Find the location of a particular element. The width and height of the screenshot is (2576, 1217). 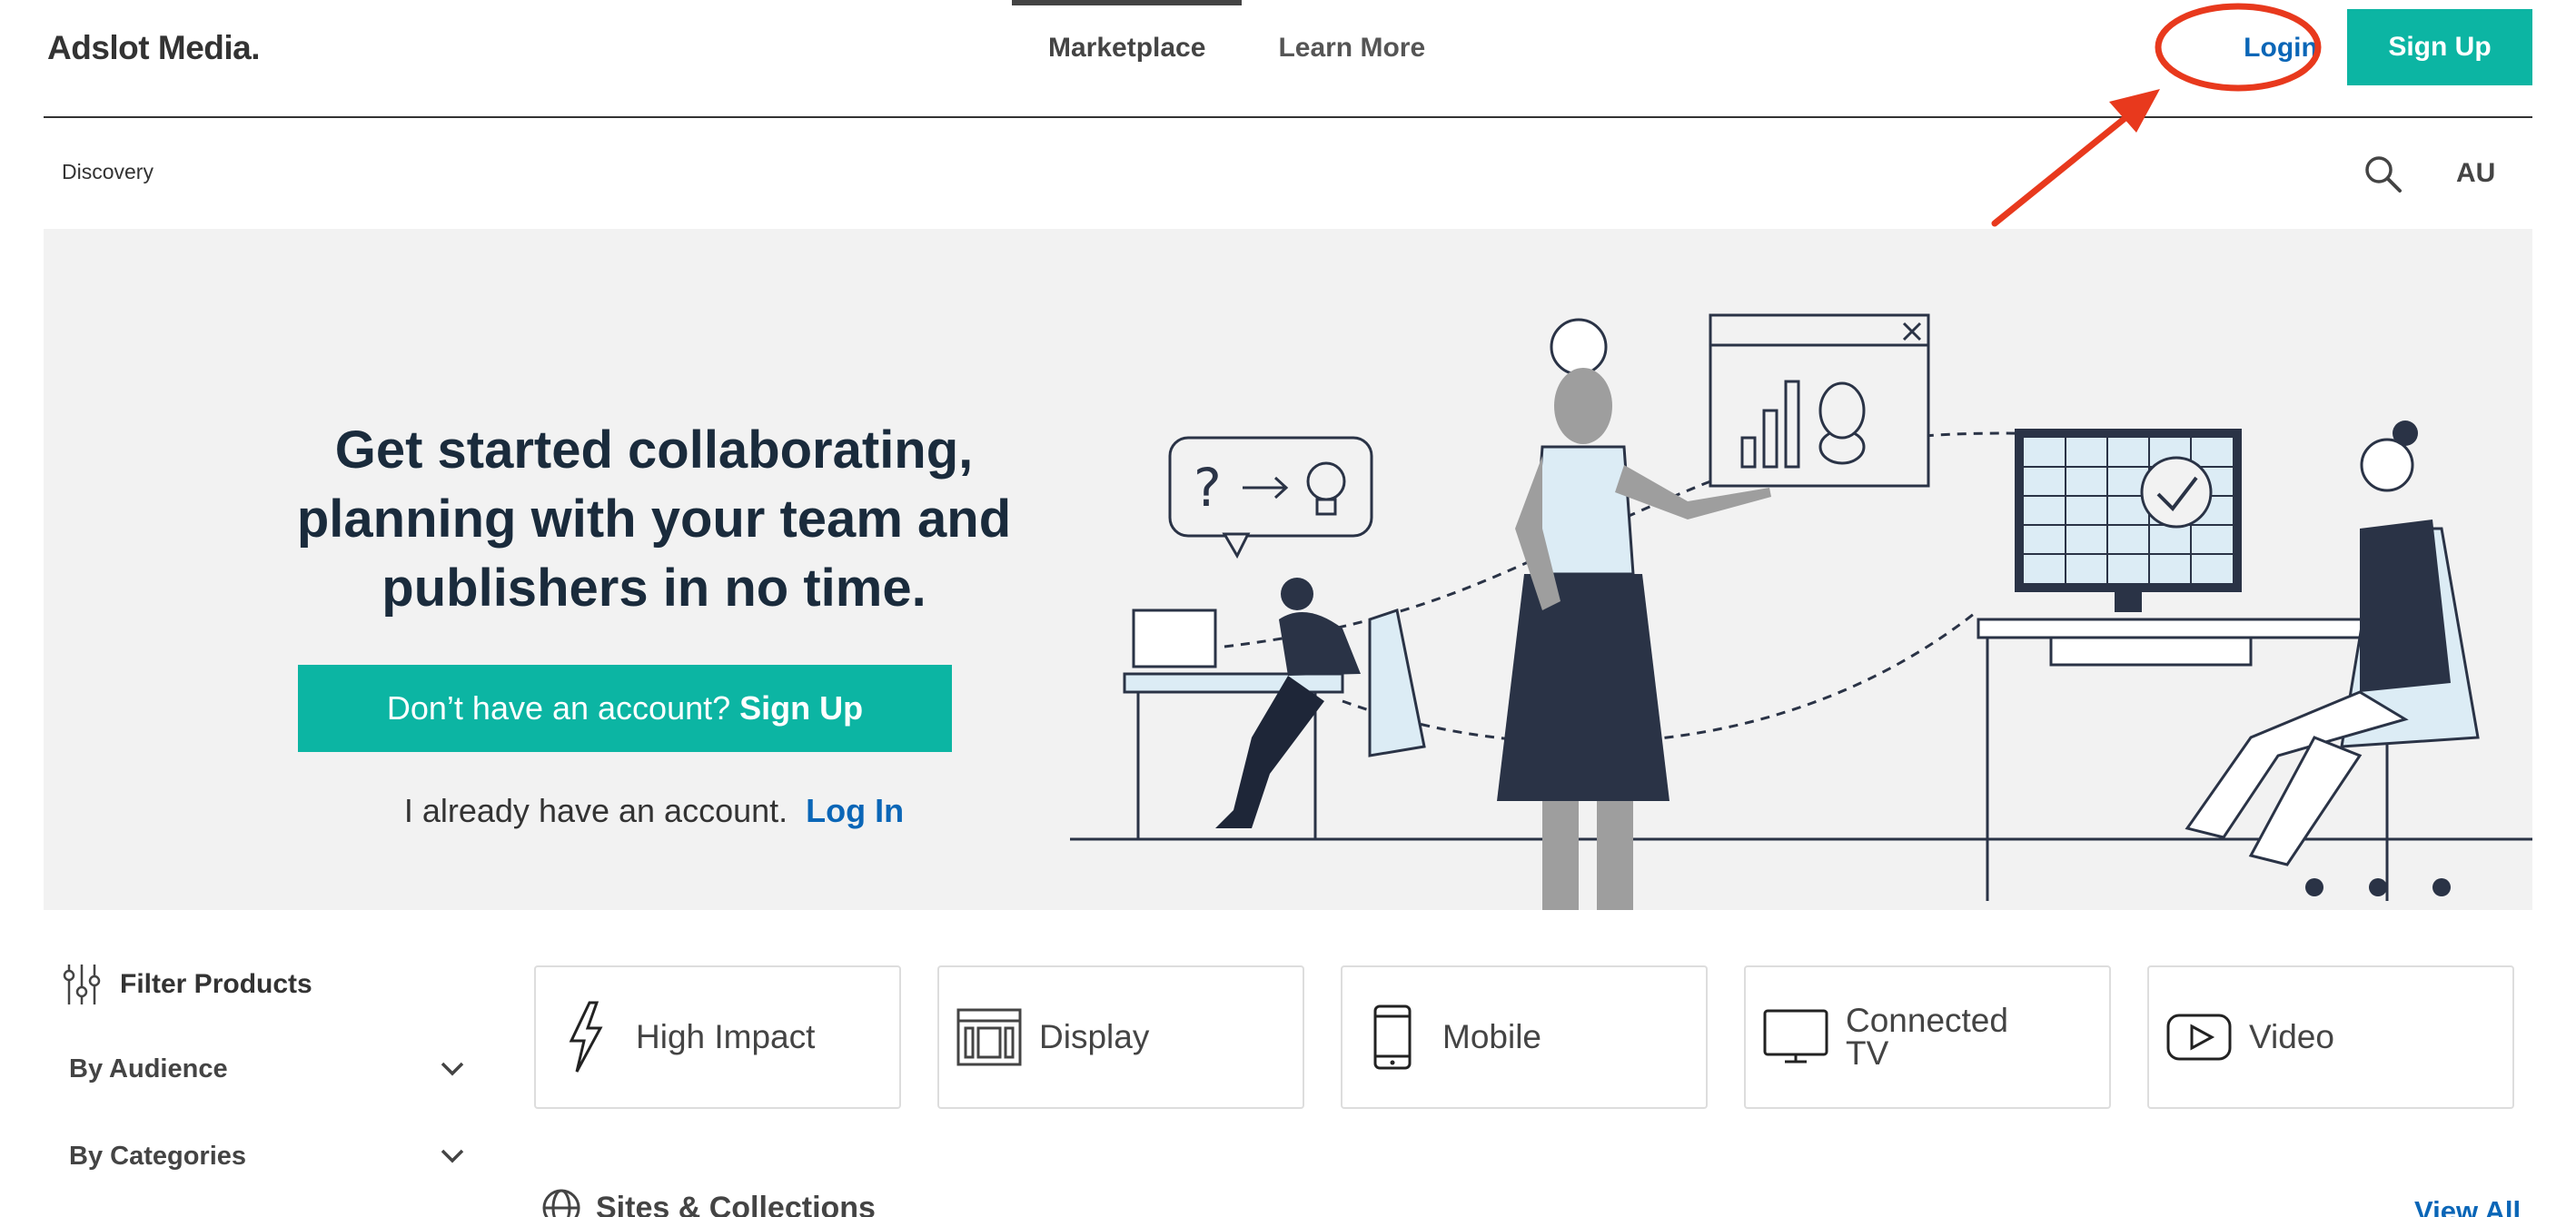

hero-login-prefix: I already have an account. is located at coordinates (595, 810).